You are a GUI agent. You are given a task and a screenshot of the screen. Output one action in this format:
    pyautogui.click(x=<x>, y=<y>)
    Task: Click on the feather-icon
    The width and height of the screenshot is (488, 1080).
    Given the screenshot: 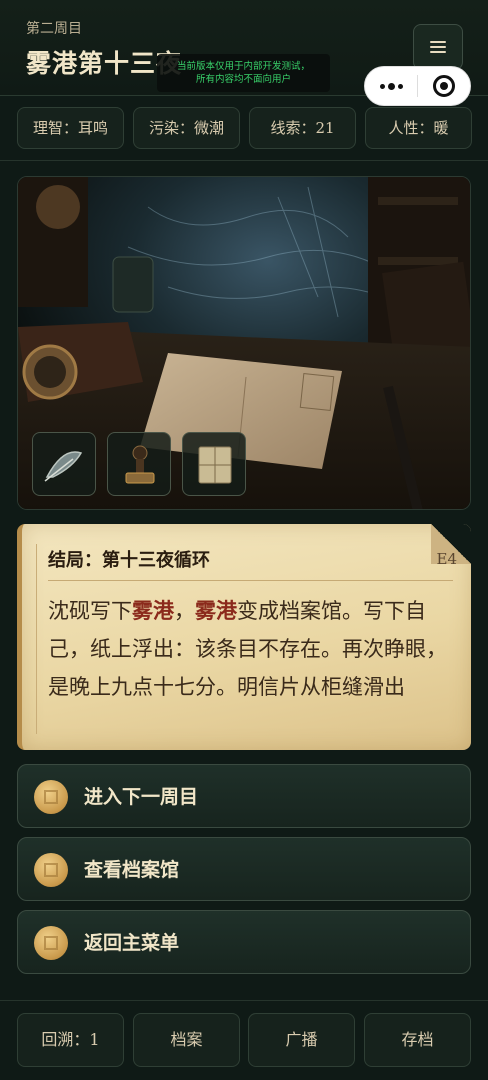 What is the action you would take?
    pyautogui.click(x=63, y=466)
    